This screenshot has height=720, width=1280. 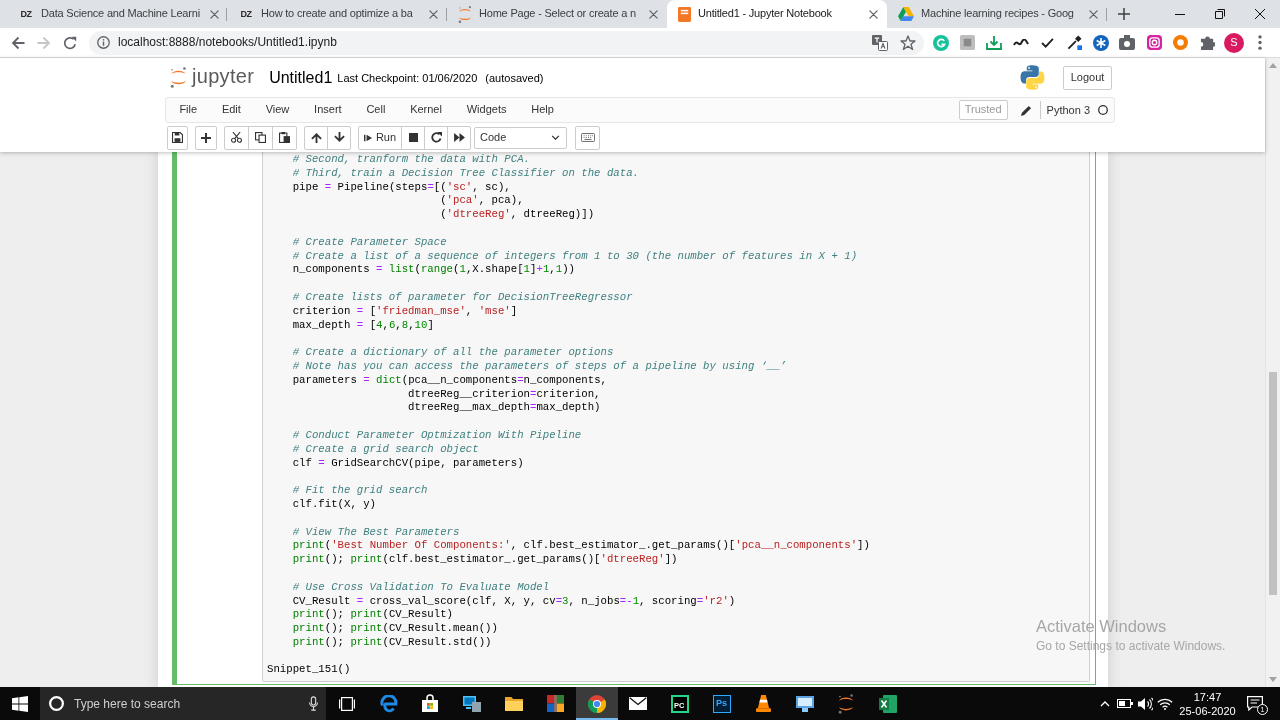 I want to click on code-line: max_depth = [4,6,8,10], so click(x=362, y=325).